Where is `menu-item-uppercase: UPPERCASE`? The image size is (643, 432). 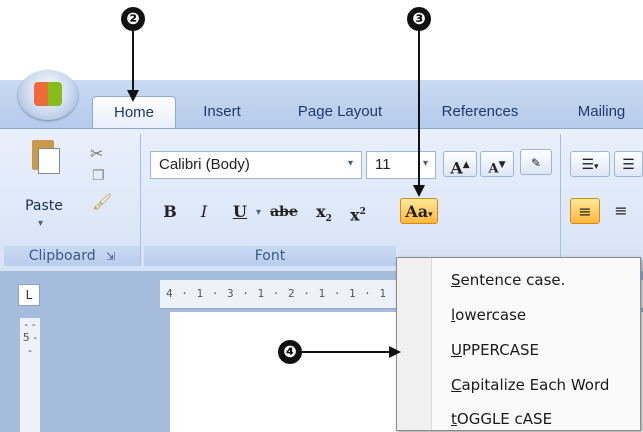
menu-item-uppercase: UPPERCASE is located at coordinates (495, 350).